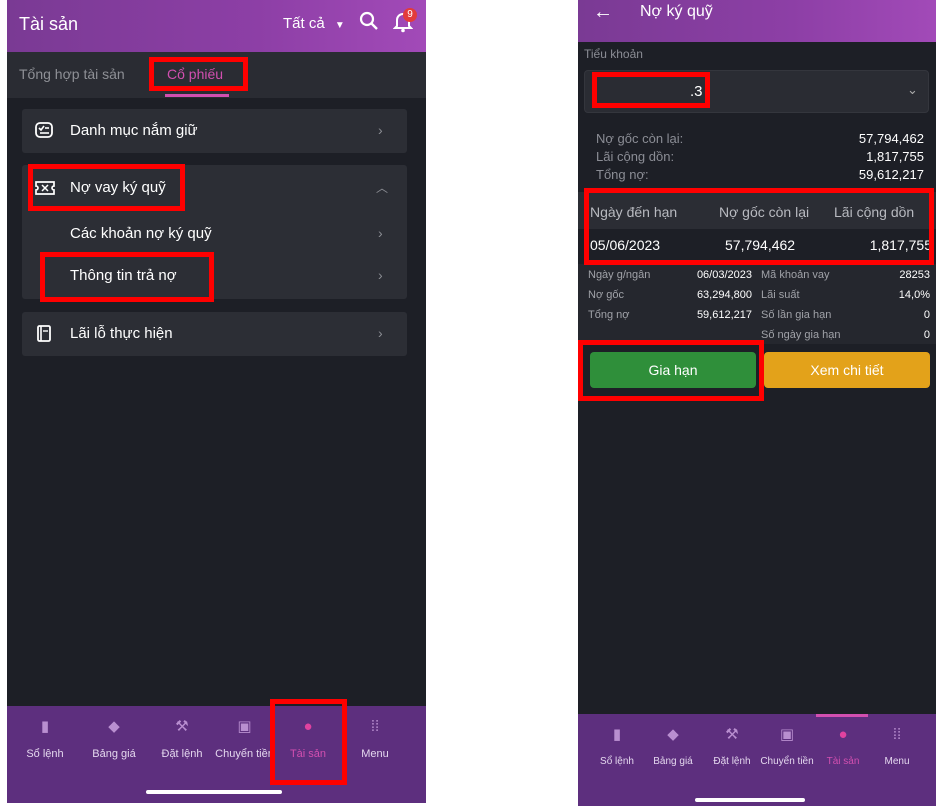 This screenshot has height=806, width=936. What do you see at coordinates (696, 91) in the screenshot?
I see `sub-account-value: .3` at bounding box center [696, 91].